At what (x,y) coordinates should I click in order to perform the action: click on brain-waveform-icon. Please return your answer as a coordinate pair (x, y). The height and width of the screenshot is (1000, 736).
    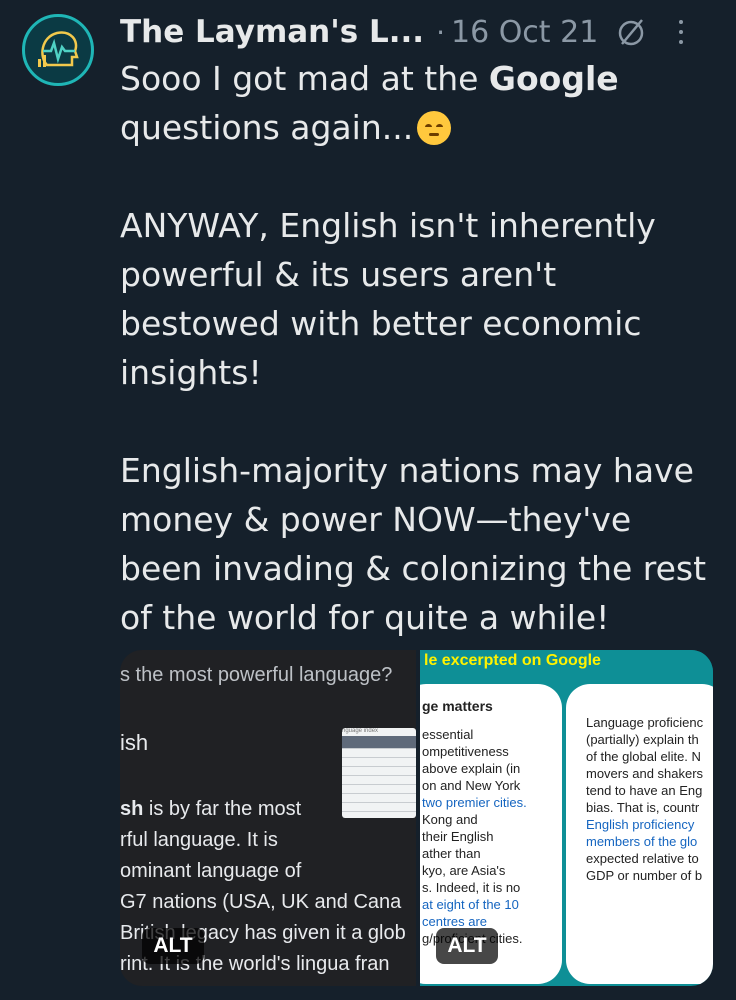
    Looking at the image, I should click on (58, 49).